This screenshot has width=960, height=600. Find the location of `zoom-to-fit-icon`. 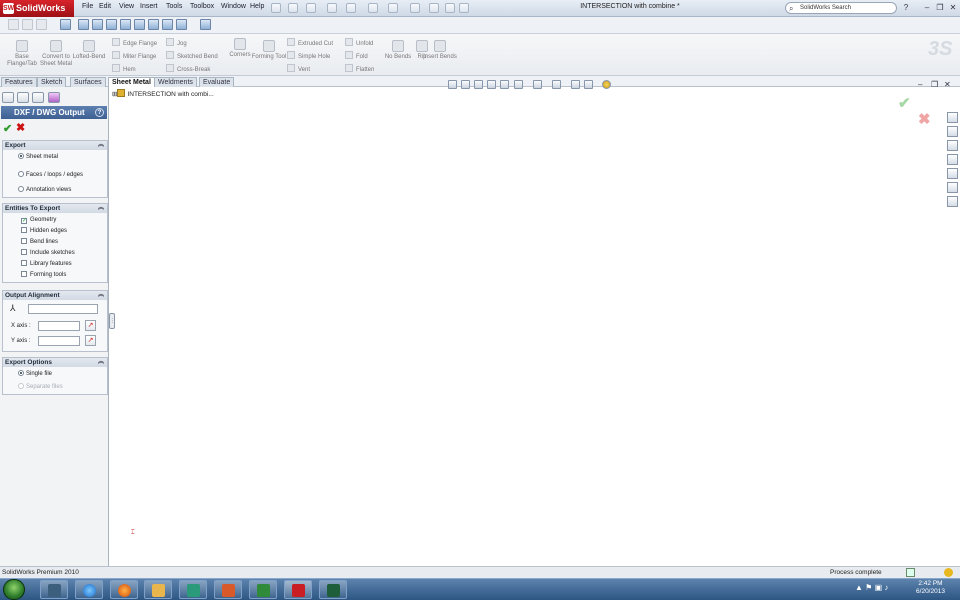

zoom-to-fit-icon is located at coordinates (452, 84).